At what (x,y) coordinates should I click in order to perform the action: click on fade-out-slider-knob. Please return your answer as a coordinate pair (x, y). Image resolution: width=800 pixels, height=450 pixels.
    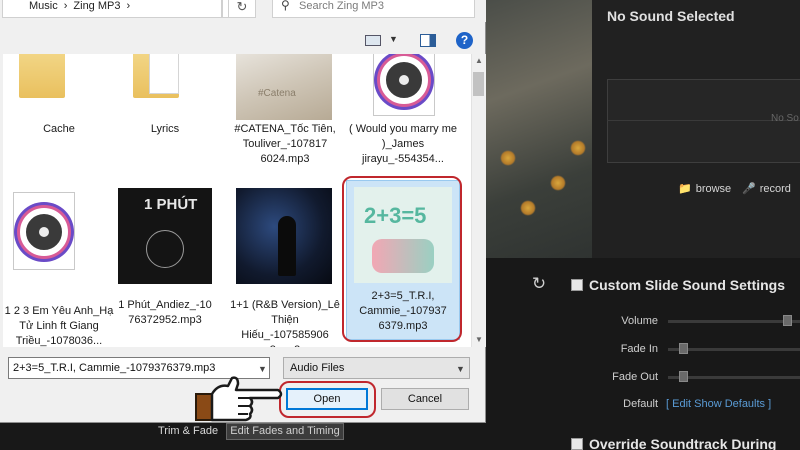
    Looking at the image, I should click on (683, 376).